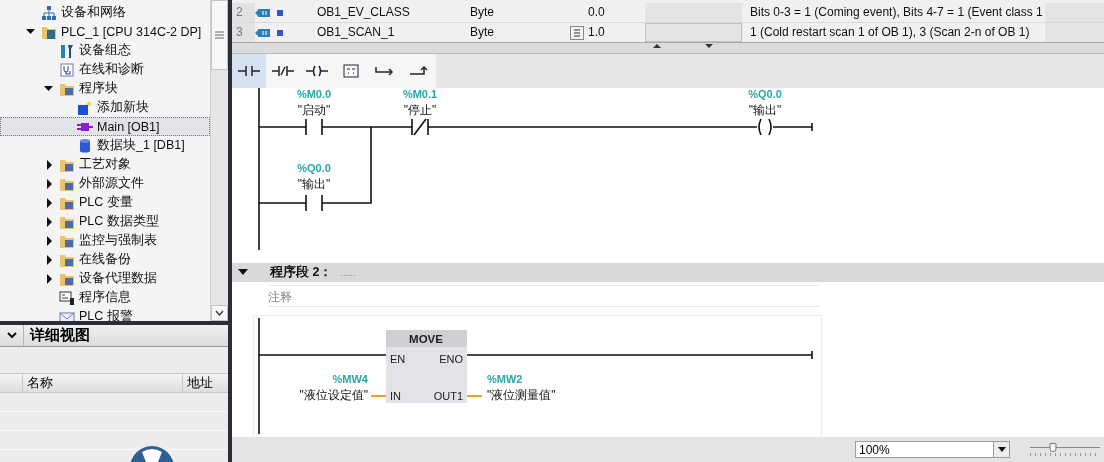 Image resolution: width=1104 pixels, height=462 pixels. What do you see at coordinates (314, 94) in the screenshot?
I see `operand-address: %M0.0` at bounding box center [314, 94].